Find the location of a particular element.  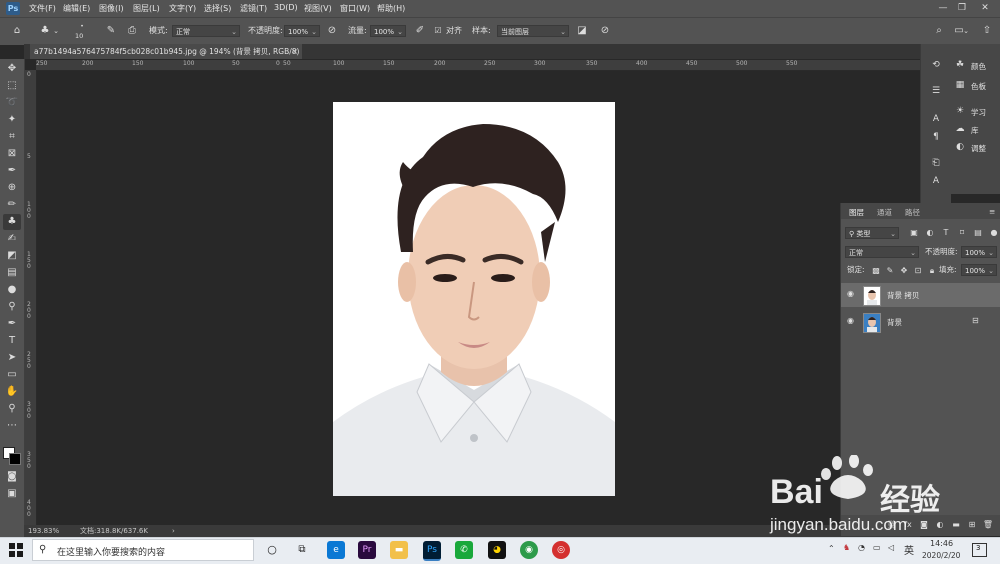

history-icon: ⟲ is located at coordinates (936, 65).